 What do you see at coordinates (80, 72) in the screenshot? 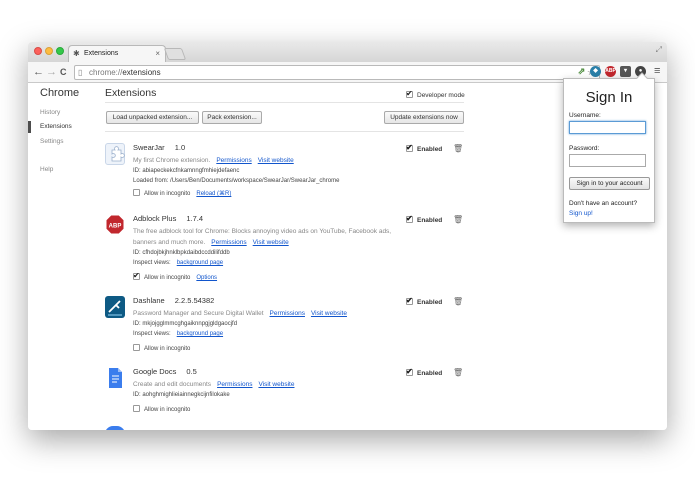
I see `page-icon: ▯` at bounding box center [80, 72].